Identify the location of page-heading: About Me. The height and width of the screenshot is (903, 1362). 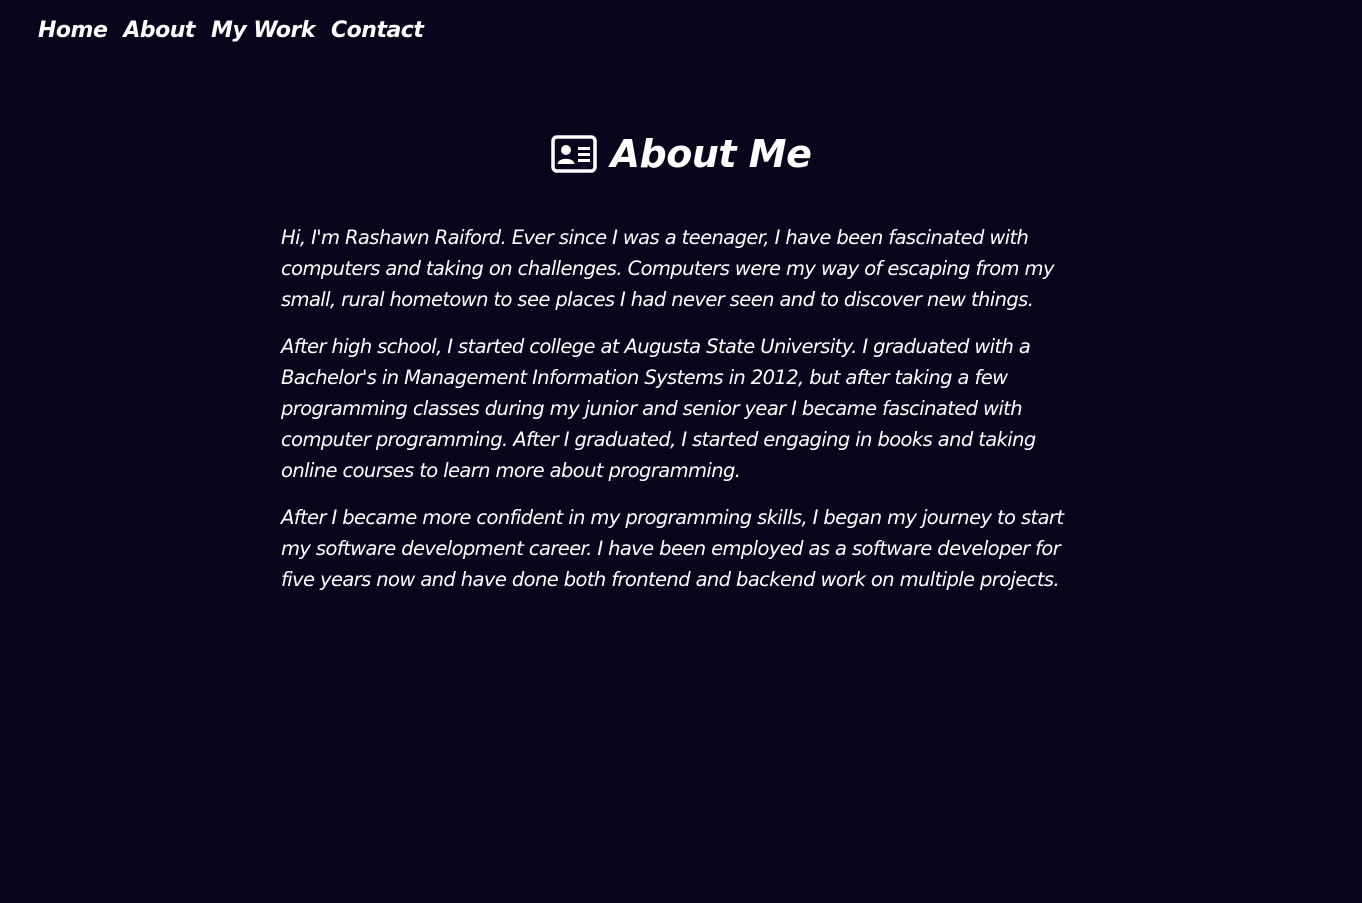
(681, 154).